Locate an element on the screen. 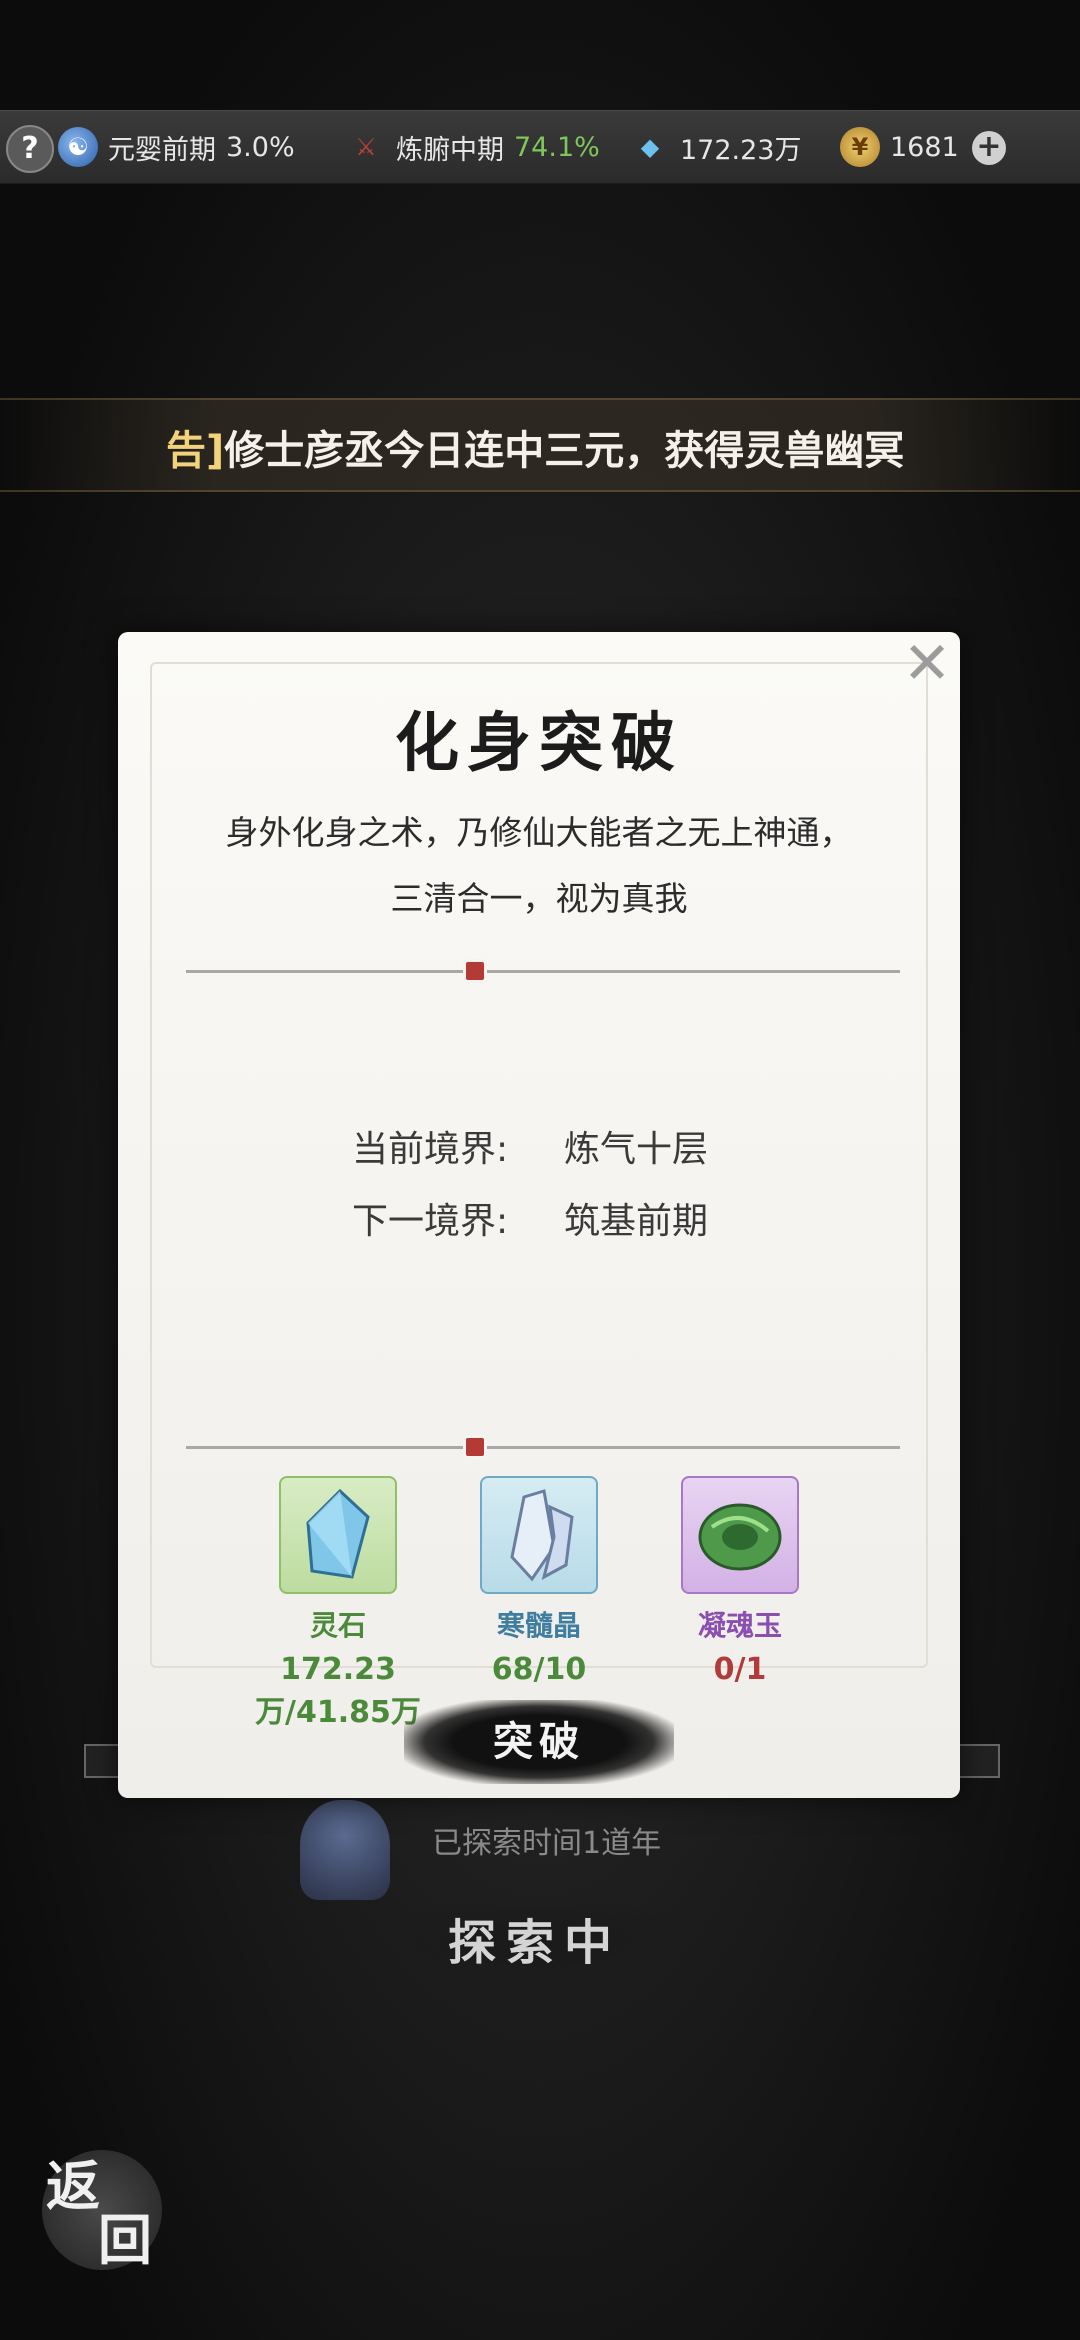 The width and height of the screenshot is (1080, 2340). gold-count: 1681 is located at coordinates (924, 147).